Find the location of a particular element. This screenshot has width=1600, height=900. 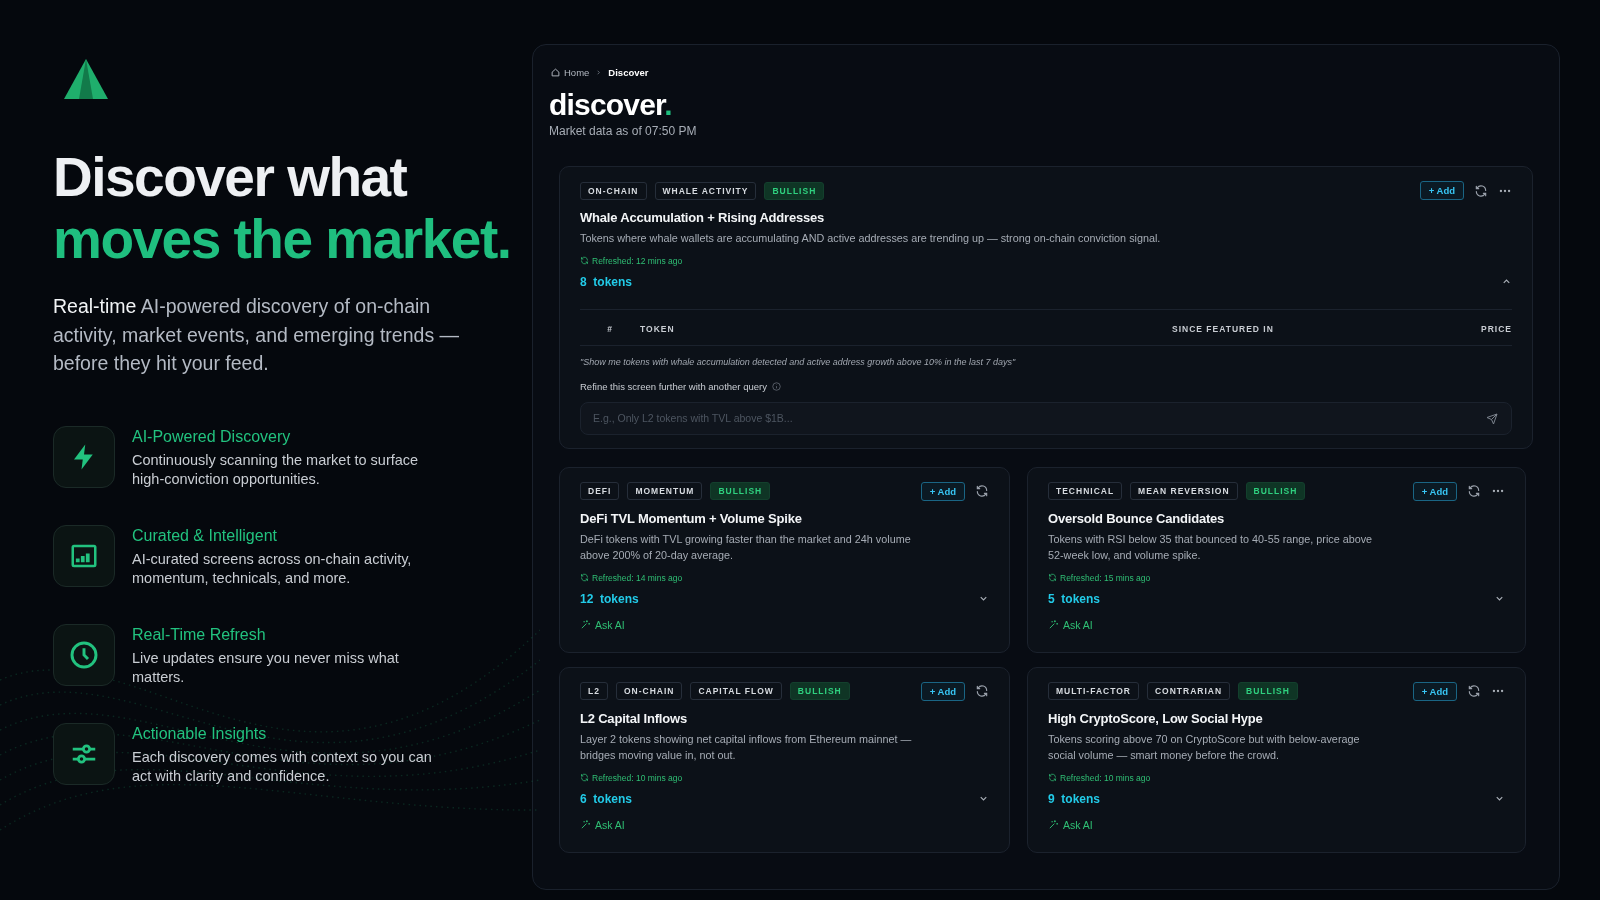

token-count: 8 tokens is located at coordinates (606, 281).